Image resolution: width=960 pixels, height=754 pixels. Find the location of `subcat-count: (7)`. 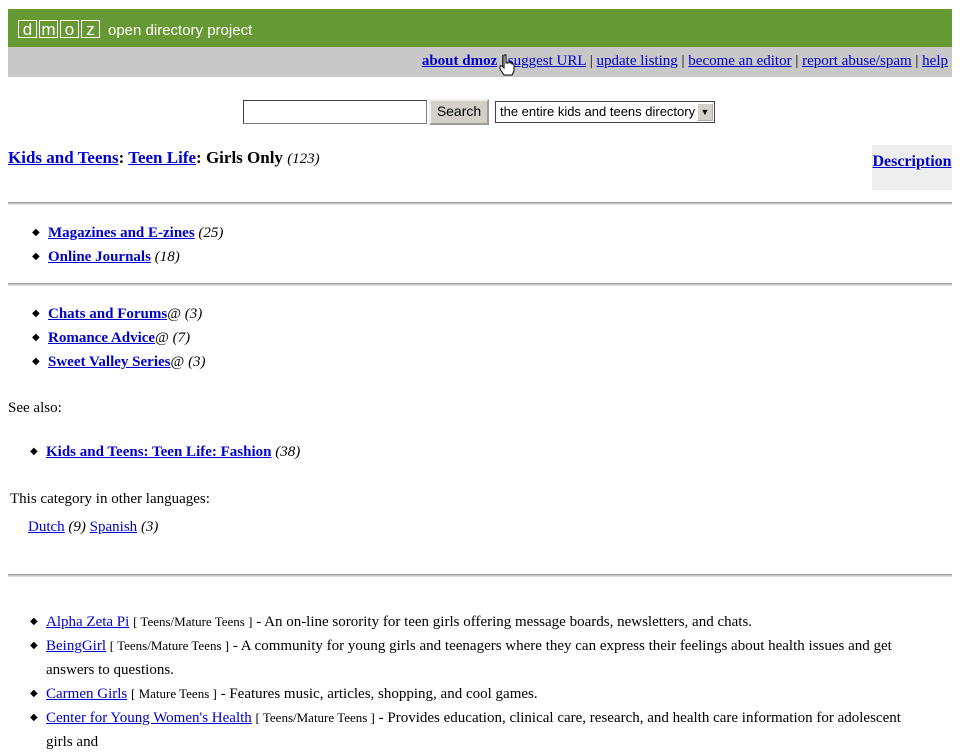

subcat-count: (7) is located at coordinates (181, 338).